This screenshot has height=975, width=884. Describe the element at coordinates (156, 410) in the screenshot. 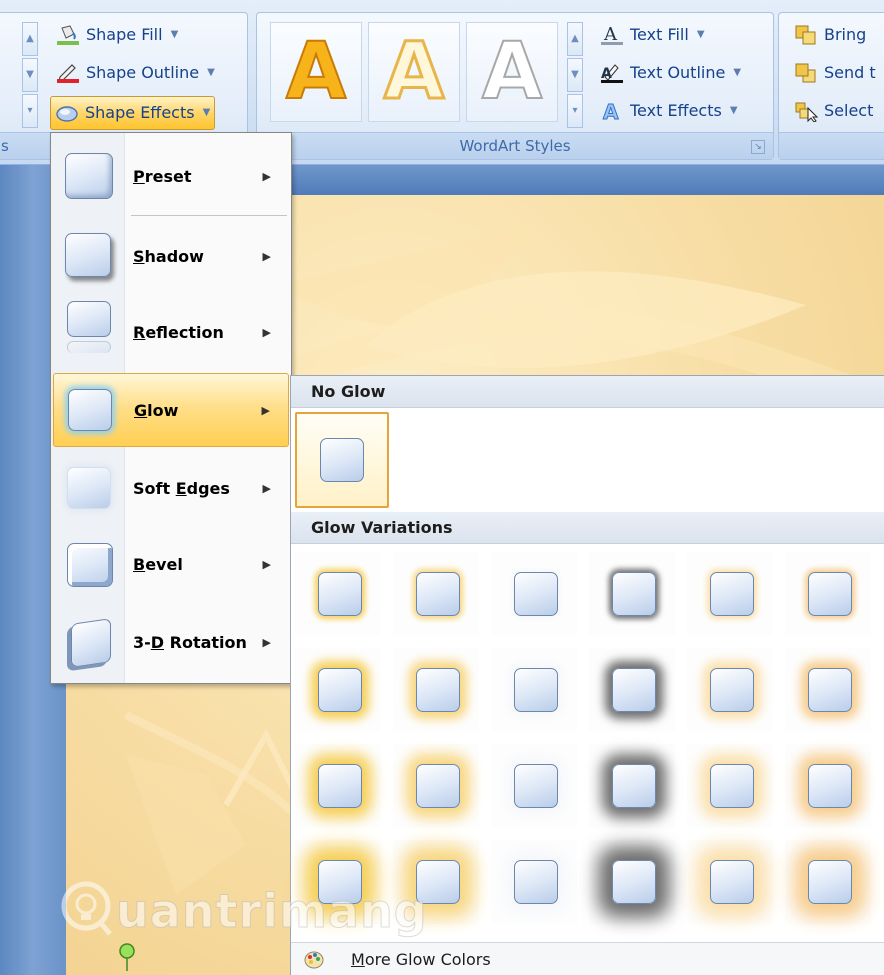

I see `menu-item-label: Glow` at that location.